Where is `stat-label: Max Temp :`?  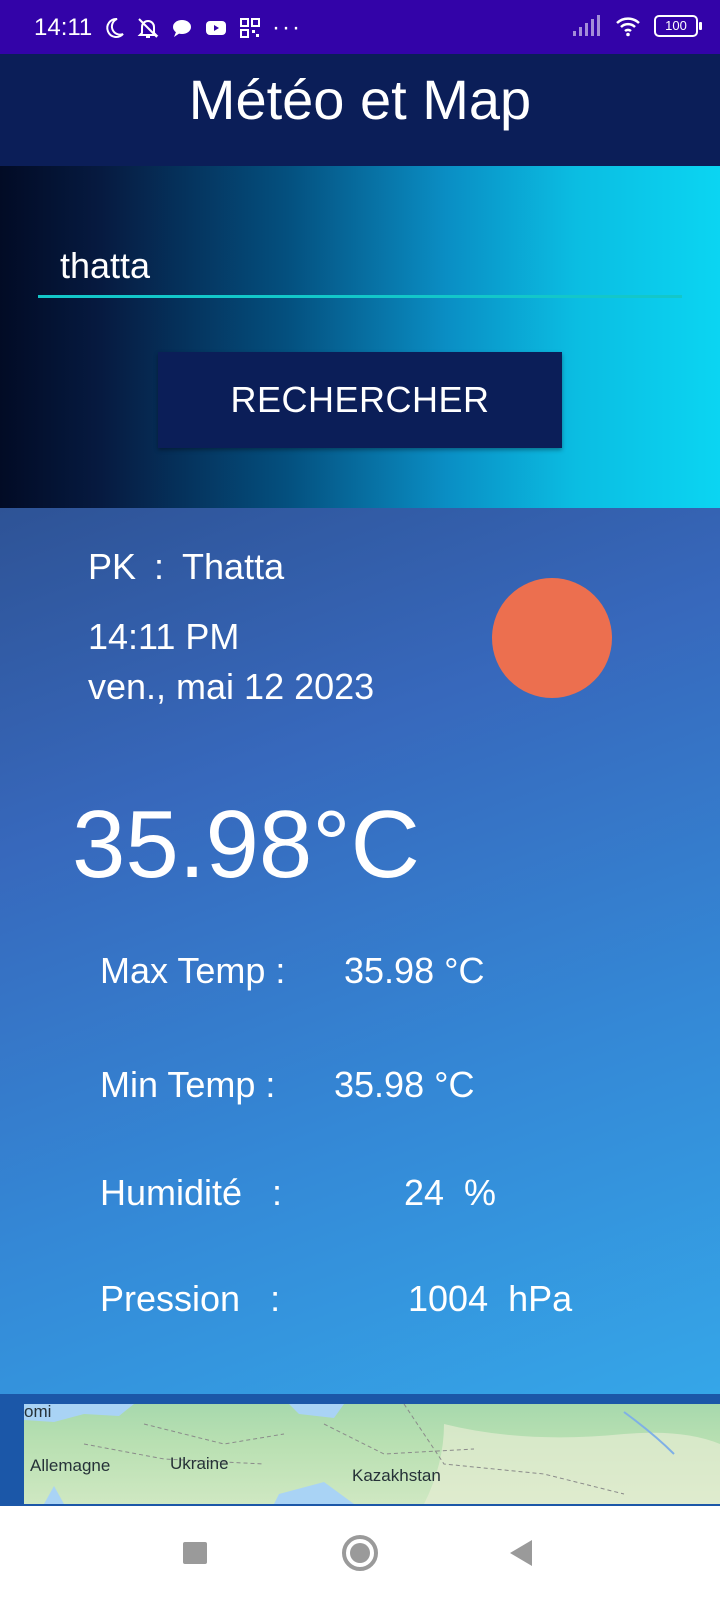 stat-label: Max Temp : is located at coordinates (193, 970).